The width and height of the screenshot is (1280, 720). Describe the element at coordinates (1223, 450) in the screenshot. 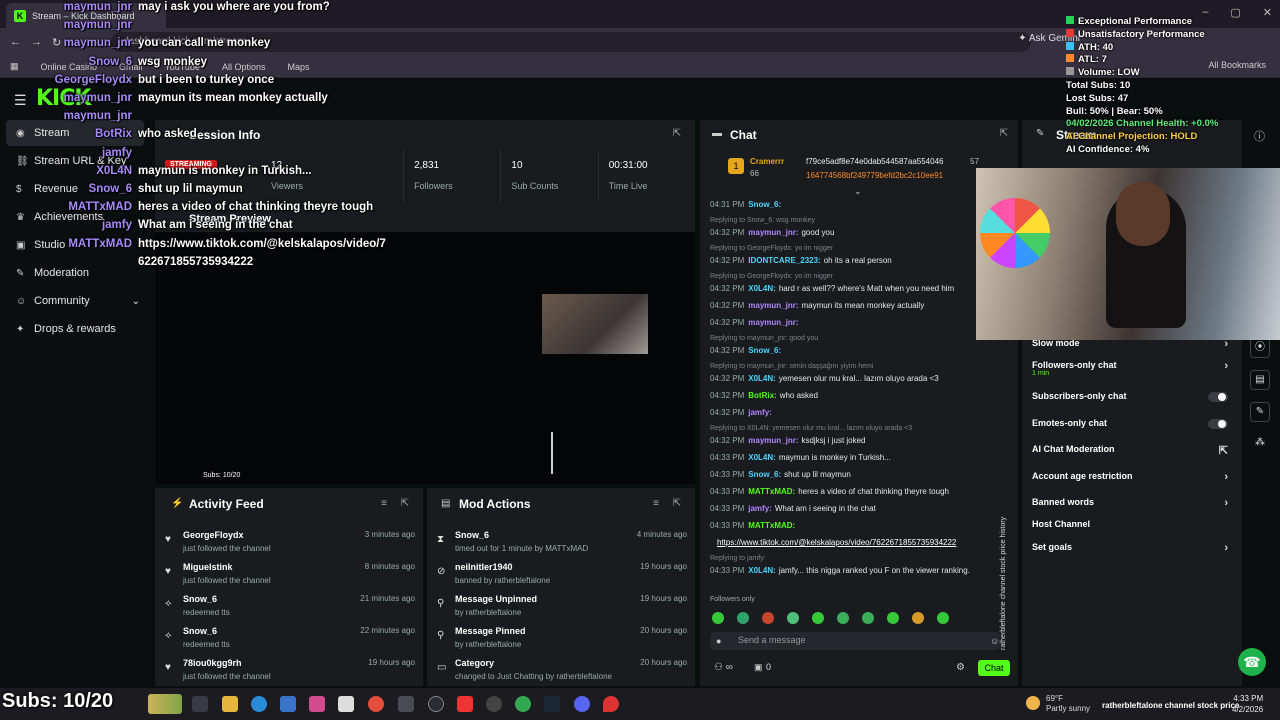

I see `external-link-icon: ⇱` at that location.